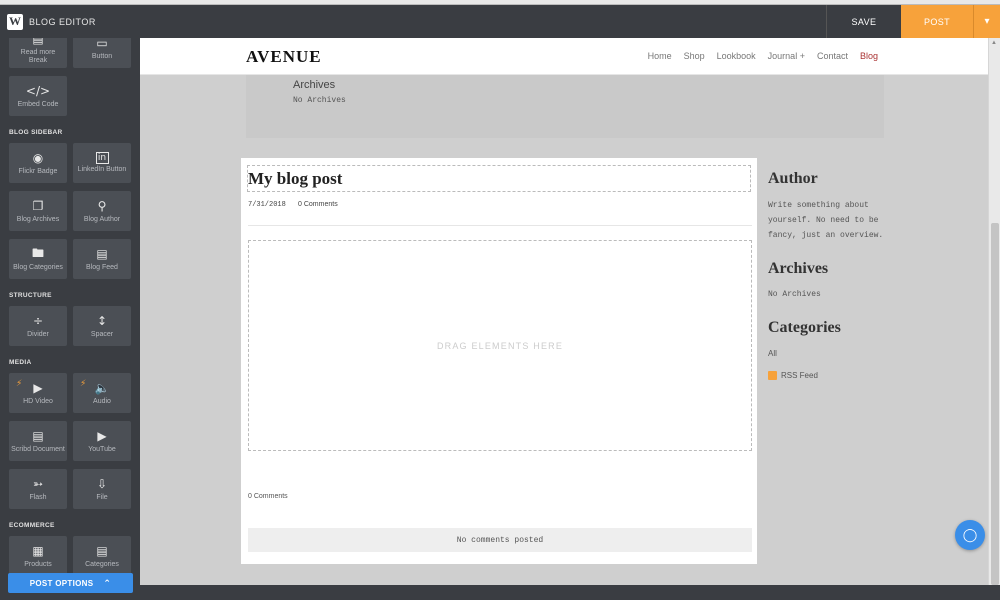 The height and width of the screenshot is (600, 1000). Describe the element at coordinates (38, 158) in the screenshot. I see `flickr-icon: ◉` at that location.